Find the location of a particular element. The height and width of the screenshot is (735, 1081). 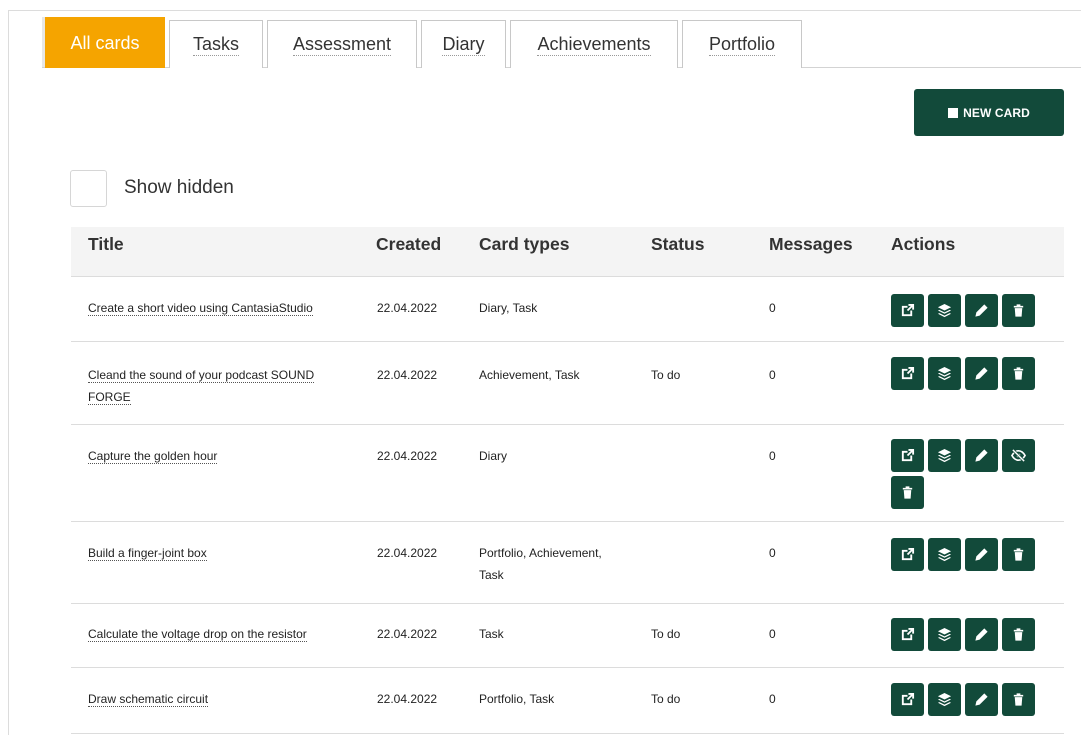

card-types: Diary, Task is located at coordinates (508, 308).